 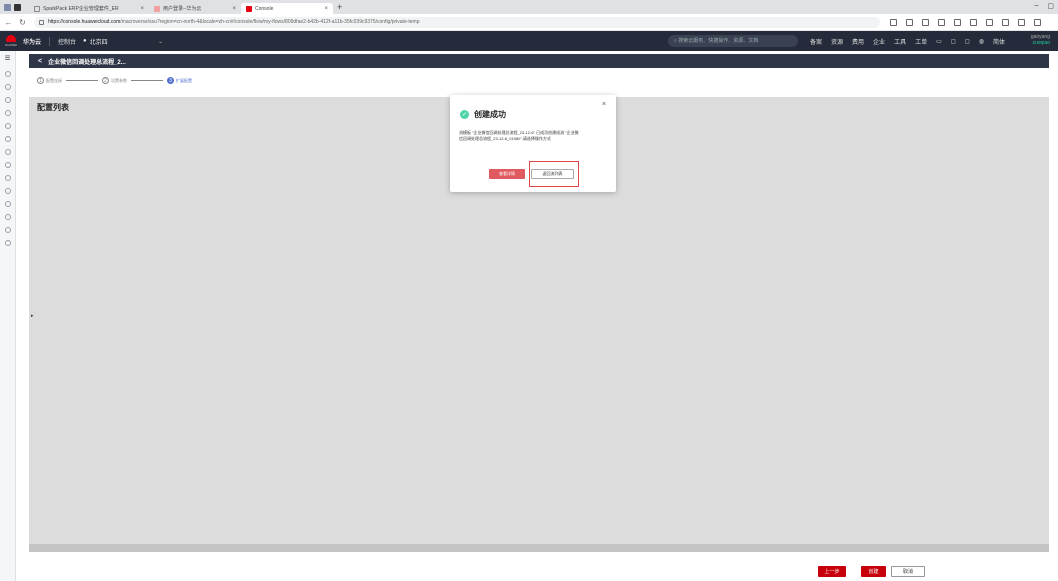 I want to click on huawei-logo: HUAWEI, so click(x=11, y=41).